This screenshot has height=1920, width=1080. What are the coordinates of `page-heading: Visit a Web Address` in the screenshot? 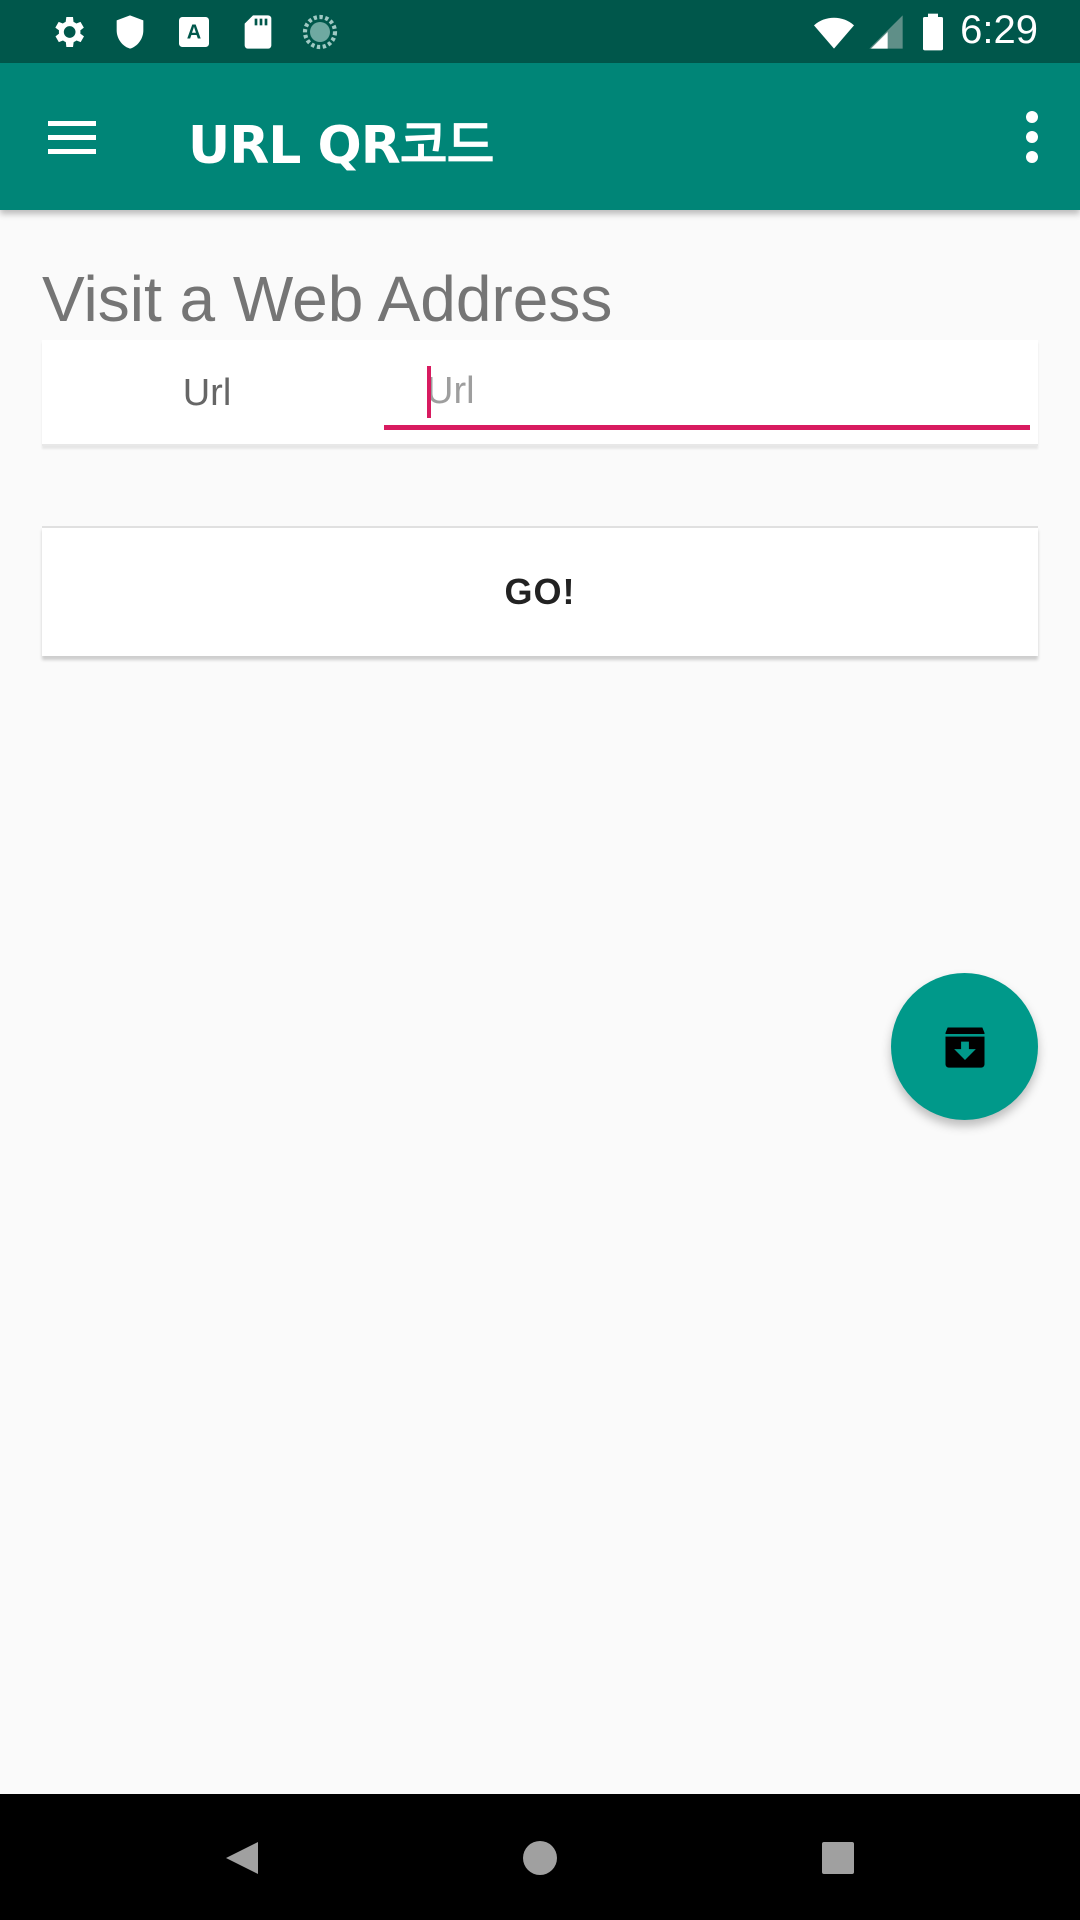 It's located at (327, 299).